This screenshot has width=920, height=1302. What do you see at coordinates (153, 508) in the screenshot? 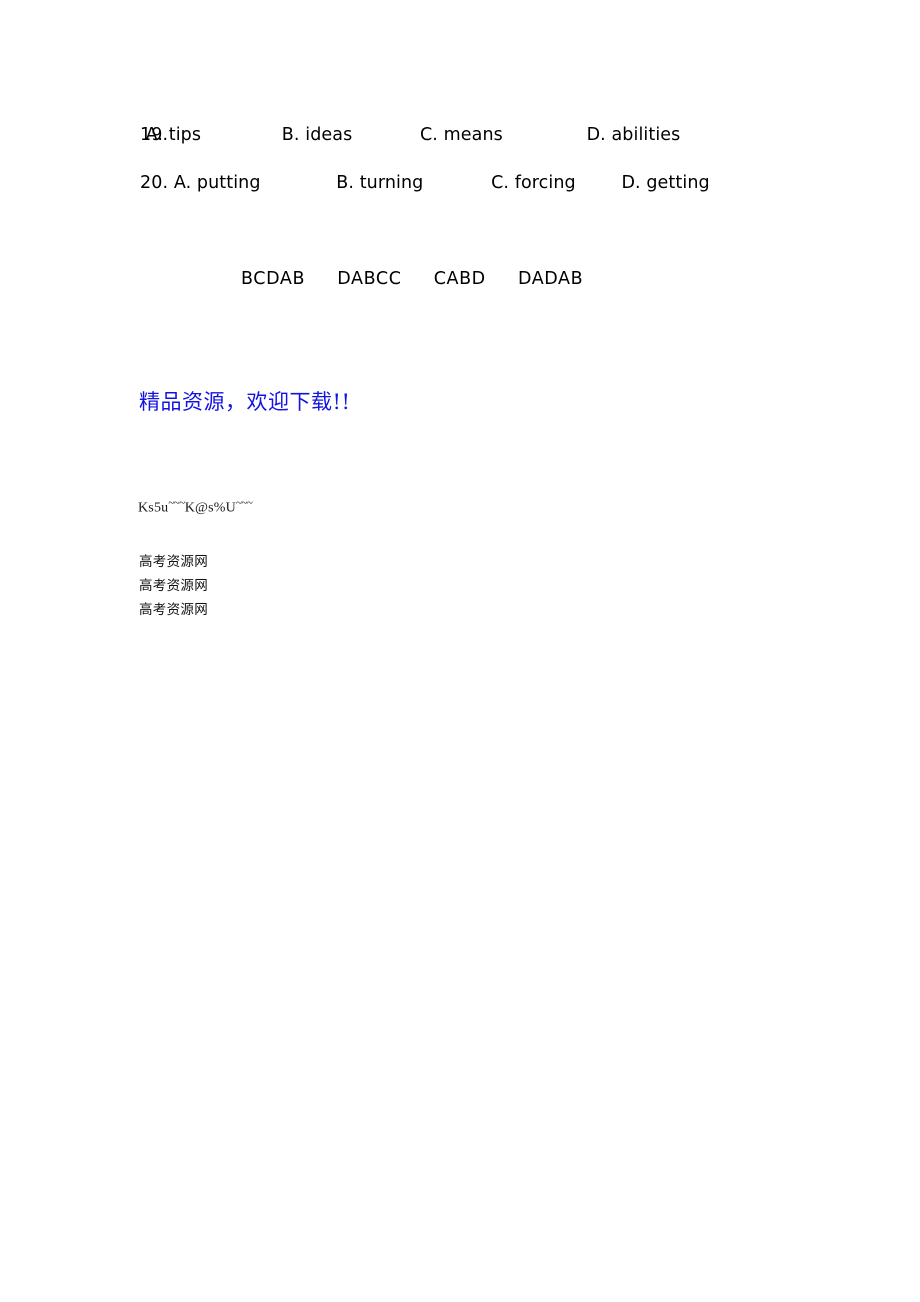
I see `site-code-prefix: Ks5u` at bounding box center [153, 508].